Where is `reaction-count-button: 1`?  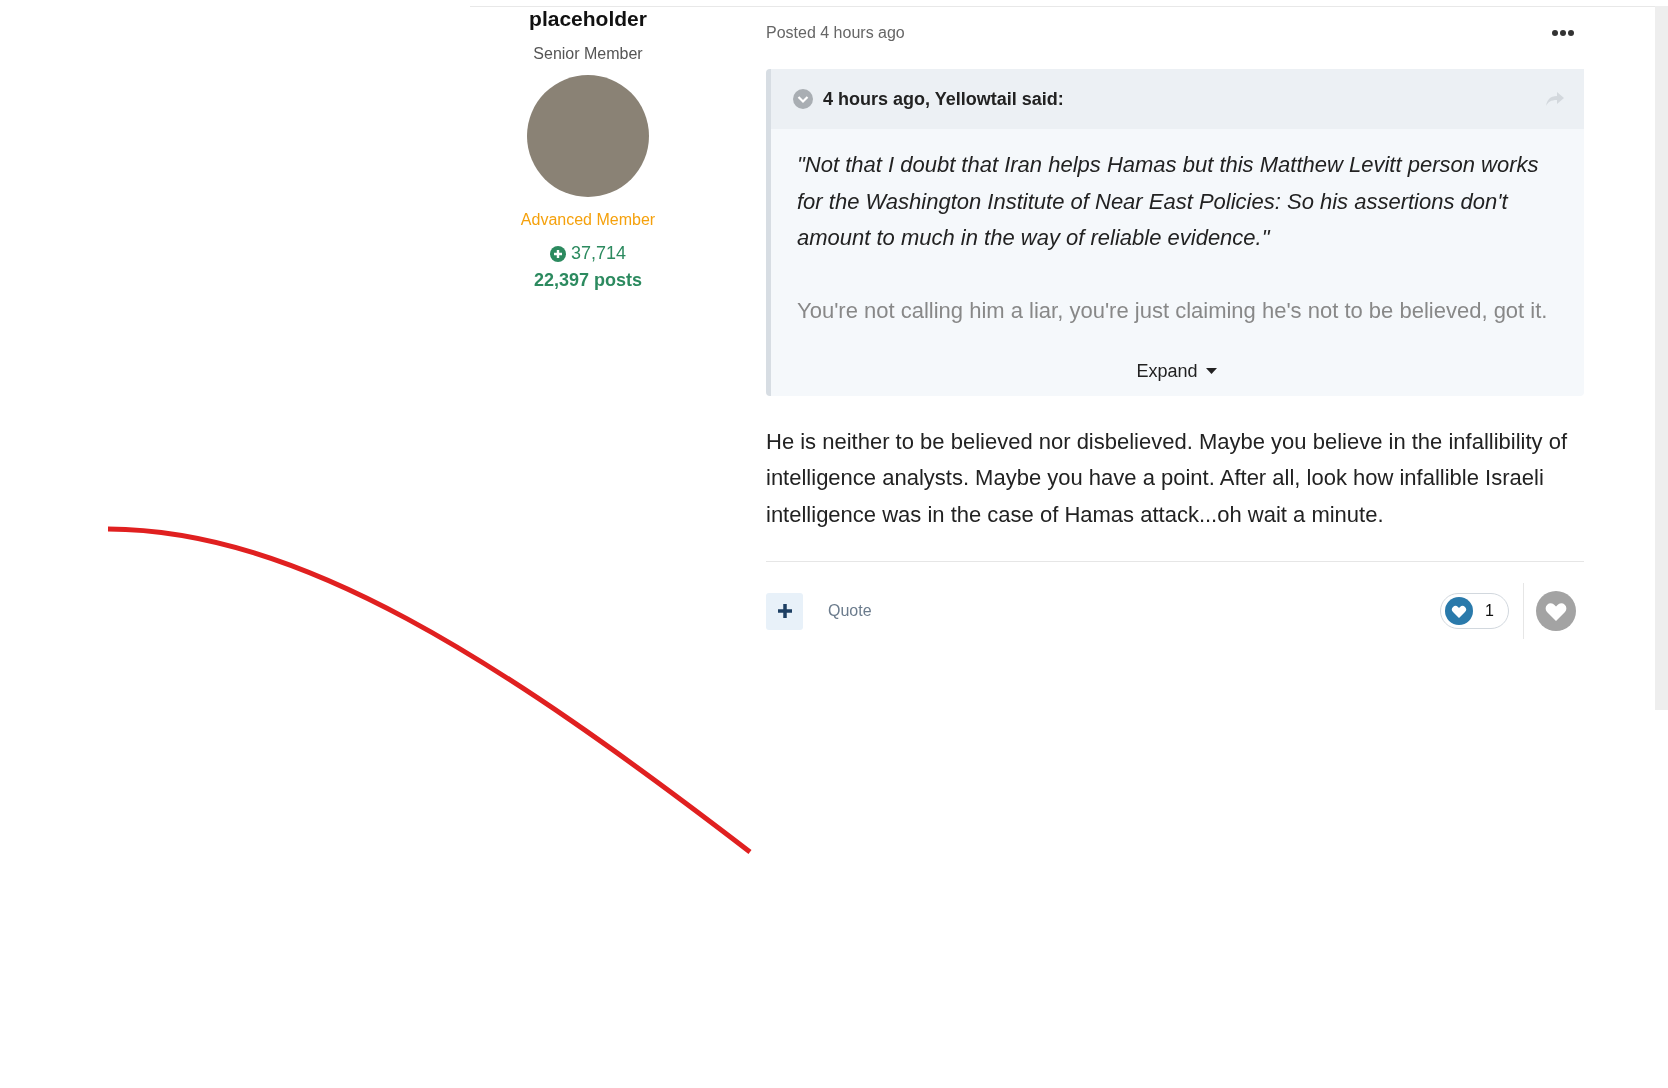 reaction-count-button: 1 is located at coordinates (1474, 611).